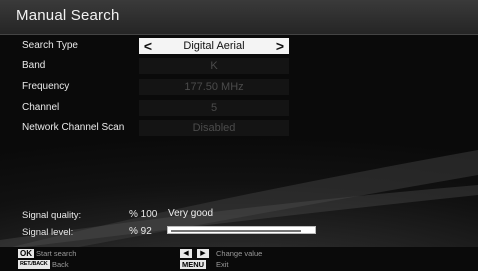 Image resolution: width=478 pixels, height=271 pixels. What do you see at coordinates (239, 17) in the screenshot?
I see `title-bar: Manual Search` at bounding box center [239, 17].